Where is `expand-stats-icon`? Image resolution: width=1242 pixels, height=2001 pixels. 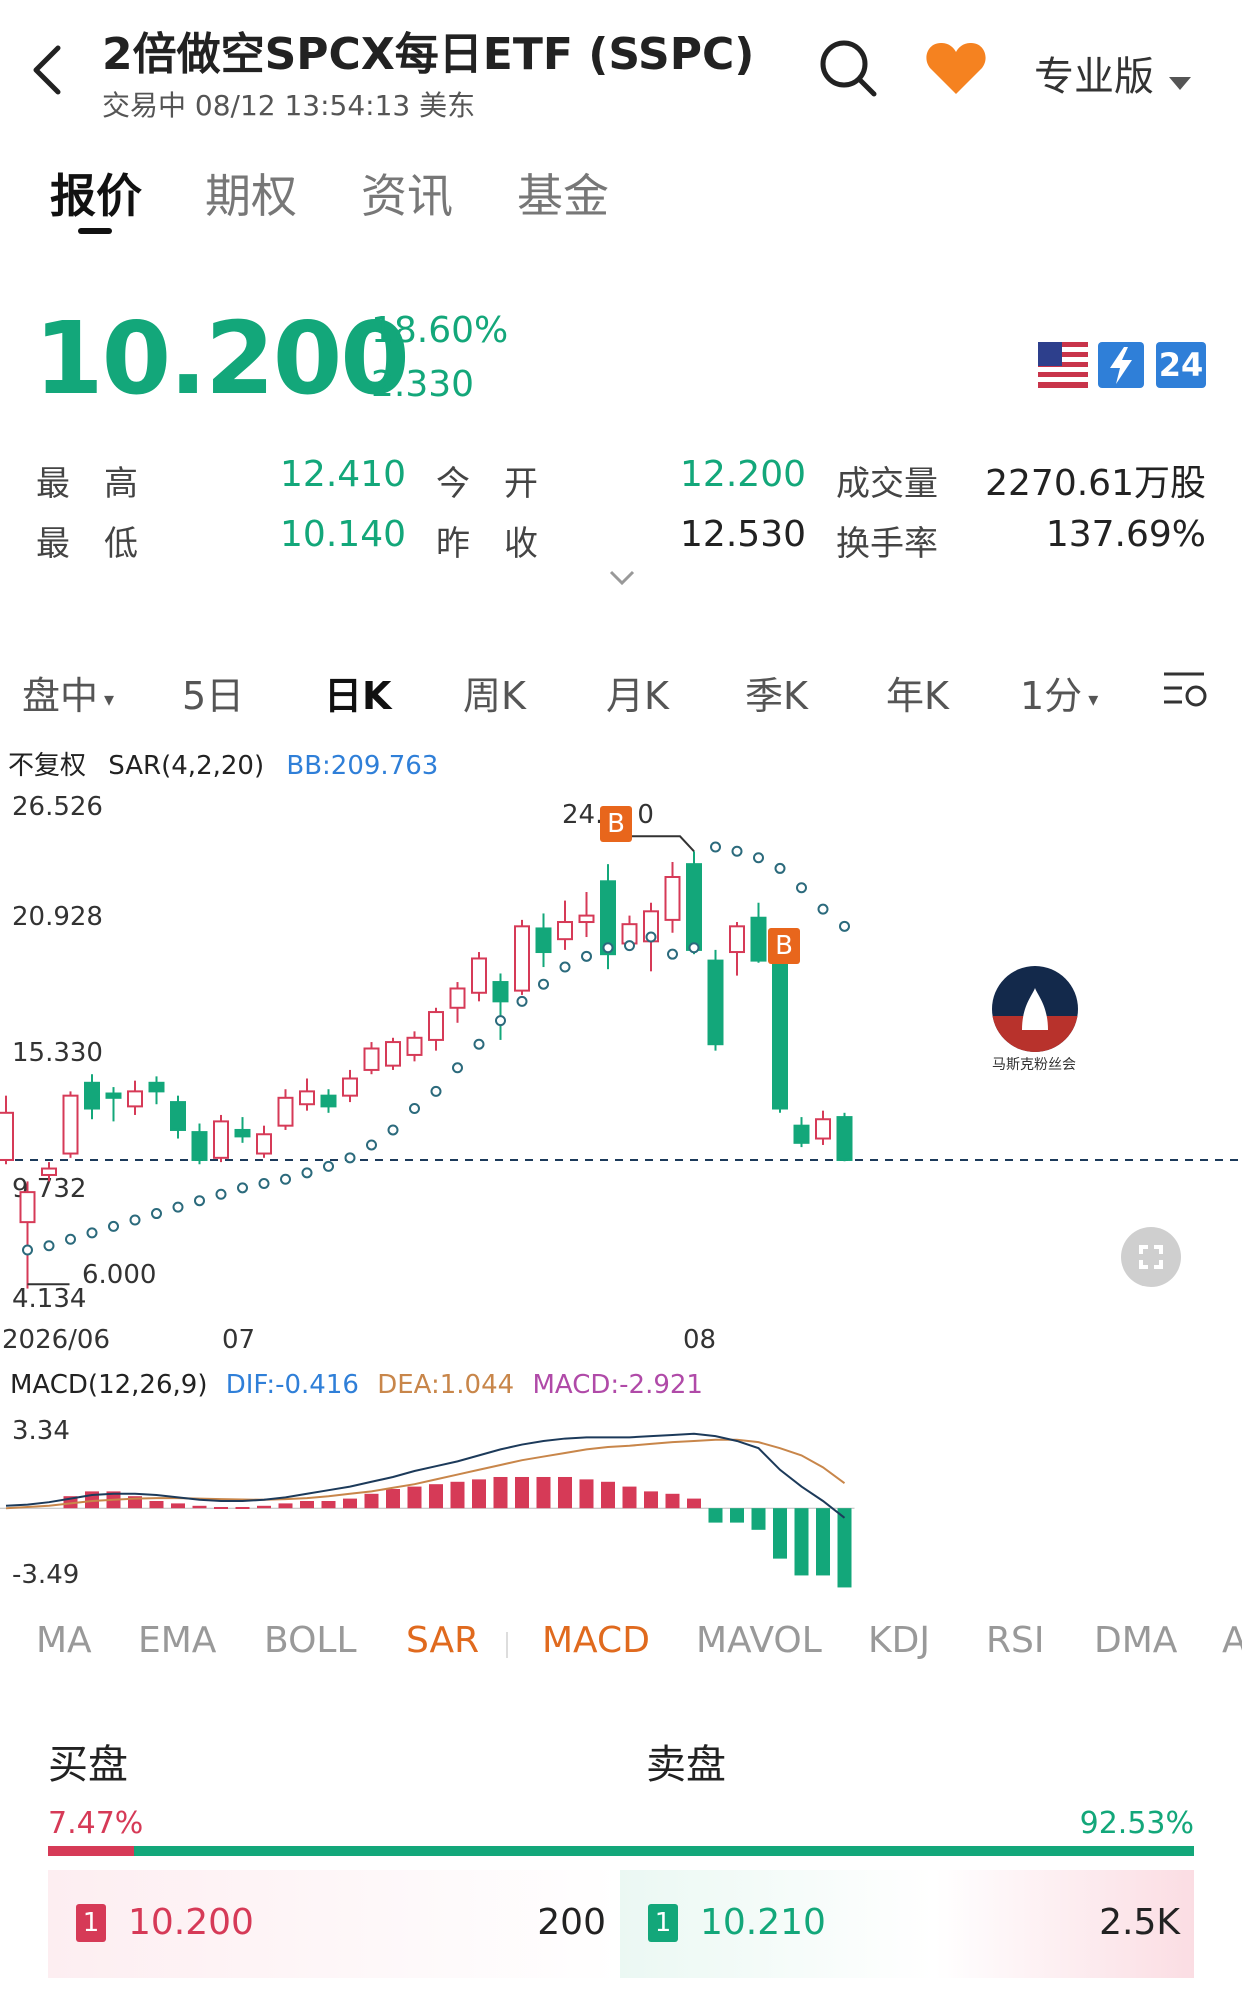
expand-stats-icon is located at coordinates (622, 578).